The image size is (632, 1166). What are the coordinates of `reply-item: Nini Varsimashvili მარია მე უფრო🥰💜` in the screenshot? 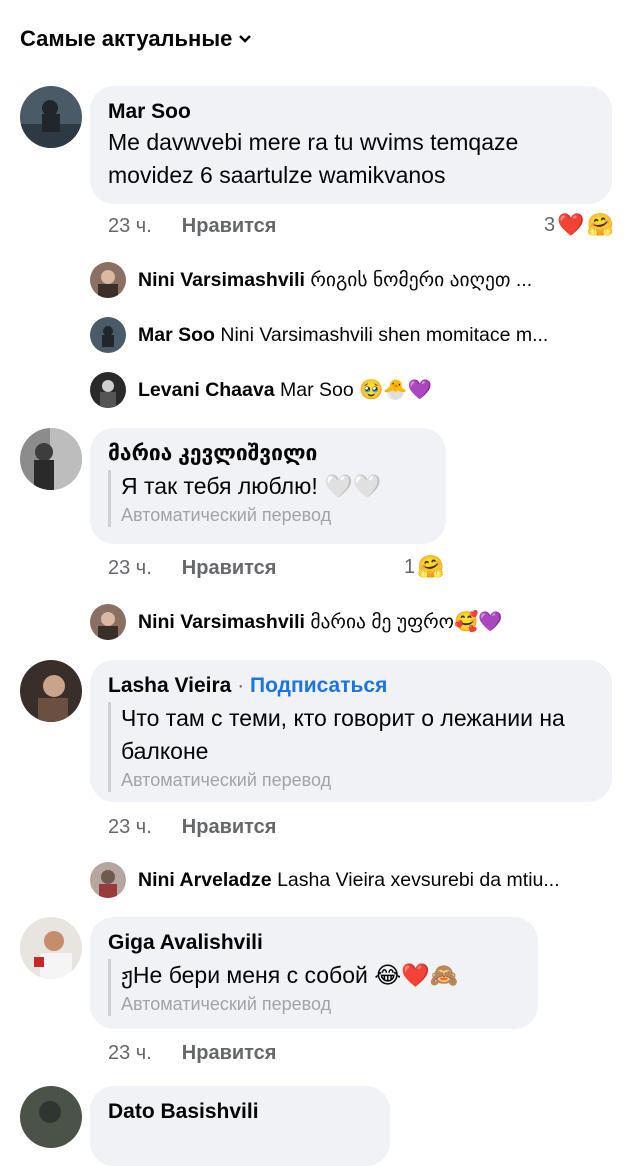 It's located at (373, 622).